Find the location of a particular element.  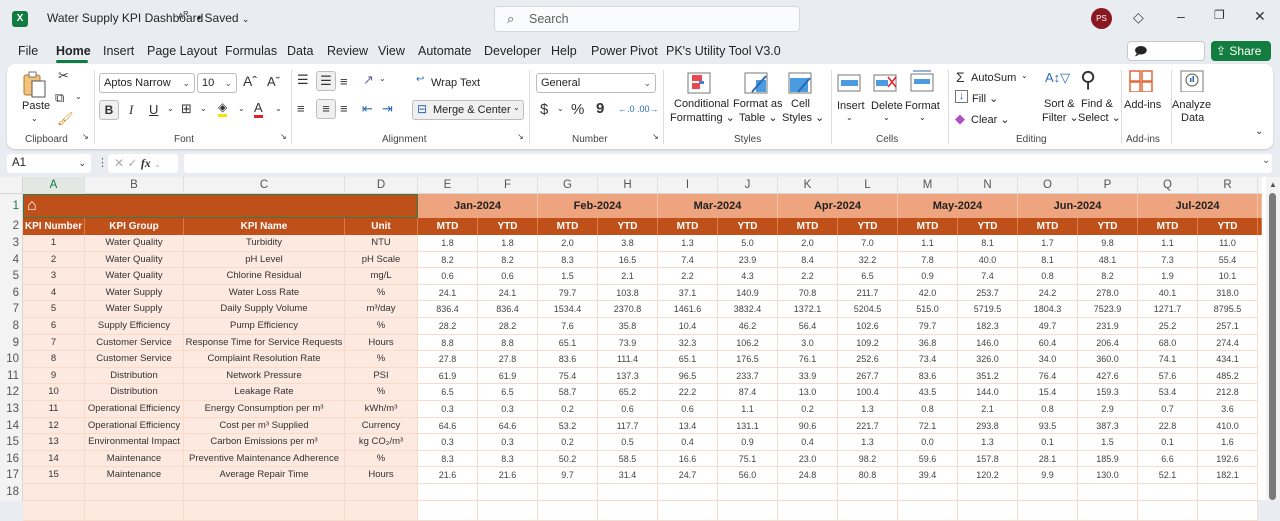

column-header-n: N is located at coordinates (988, 185).